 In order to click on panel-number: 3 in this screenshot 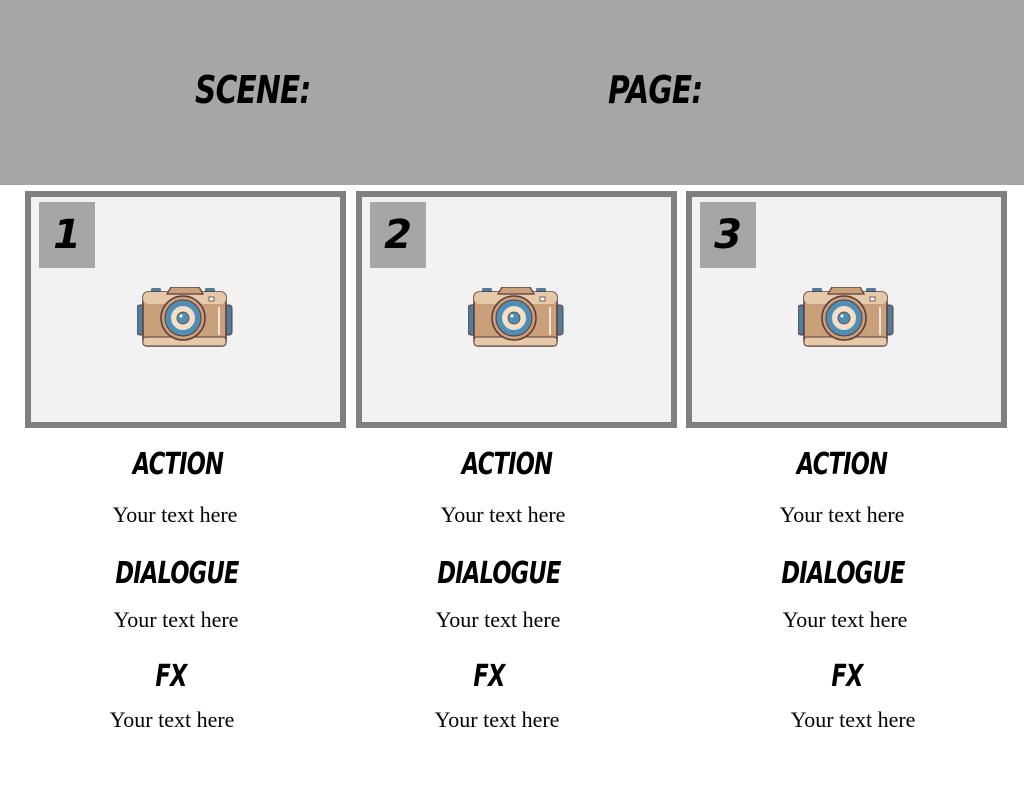, I will do `click(728, 235)`.